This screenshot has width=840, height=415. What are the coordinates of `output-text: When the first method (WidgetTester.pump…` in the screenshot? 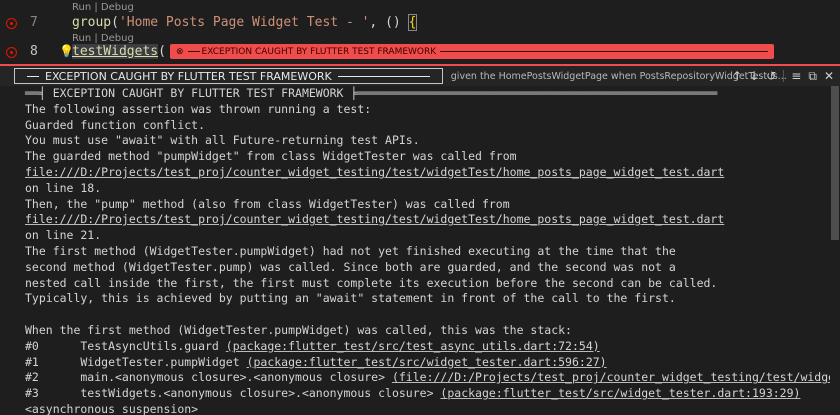 It's located at (298, 329).